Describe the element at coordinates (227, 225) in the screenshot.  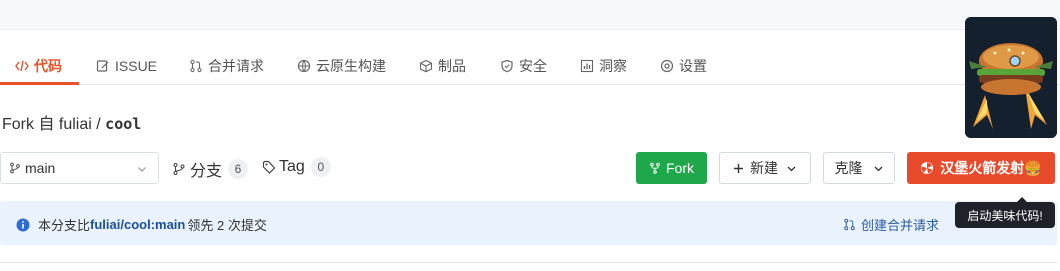
I see `compare-suffix: 领先 2 次提交` at that location.